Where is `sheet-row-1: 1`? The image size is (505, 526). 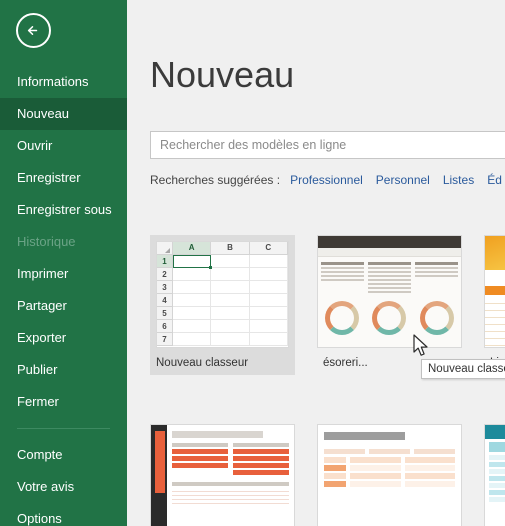
sheet-row-1: 1 is located at coordinates (164, 261).